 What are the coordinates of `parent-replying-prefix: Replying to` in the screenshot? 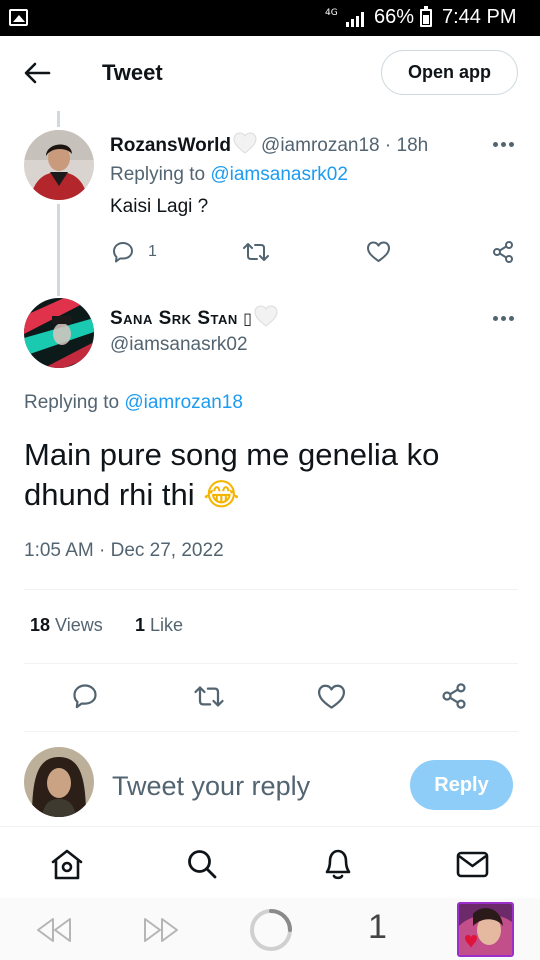 It's located at (158, 174).